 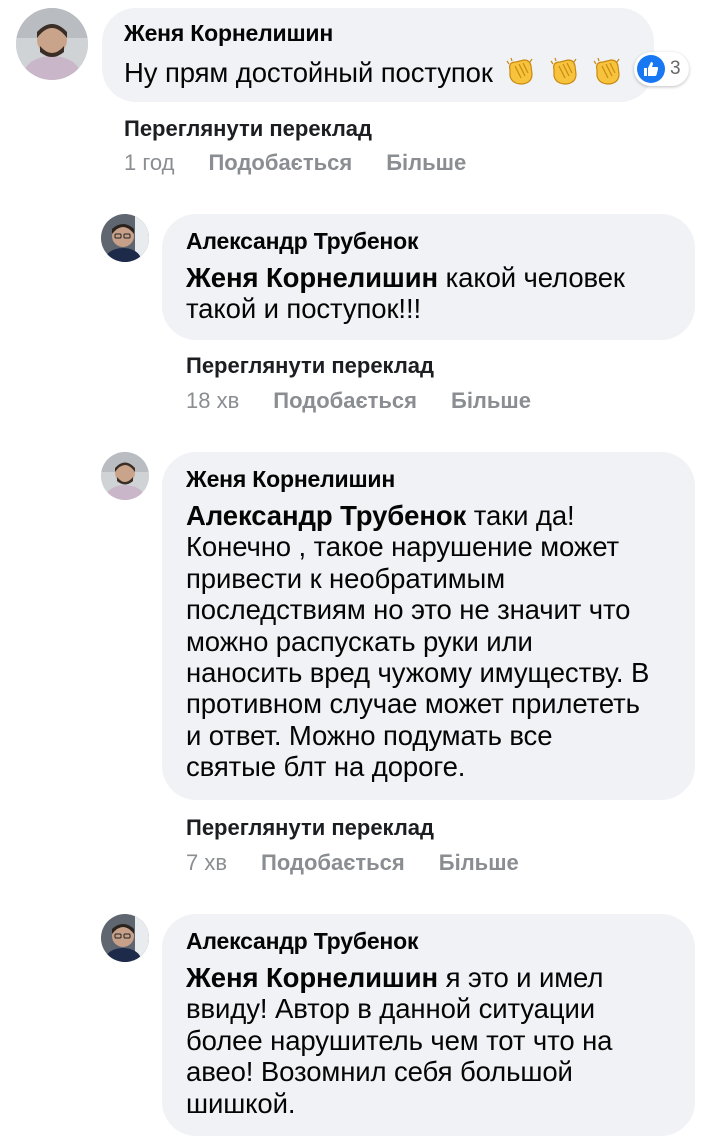 I want to click on reaction-summary: 3, so click(x=661, y=69).